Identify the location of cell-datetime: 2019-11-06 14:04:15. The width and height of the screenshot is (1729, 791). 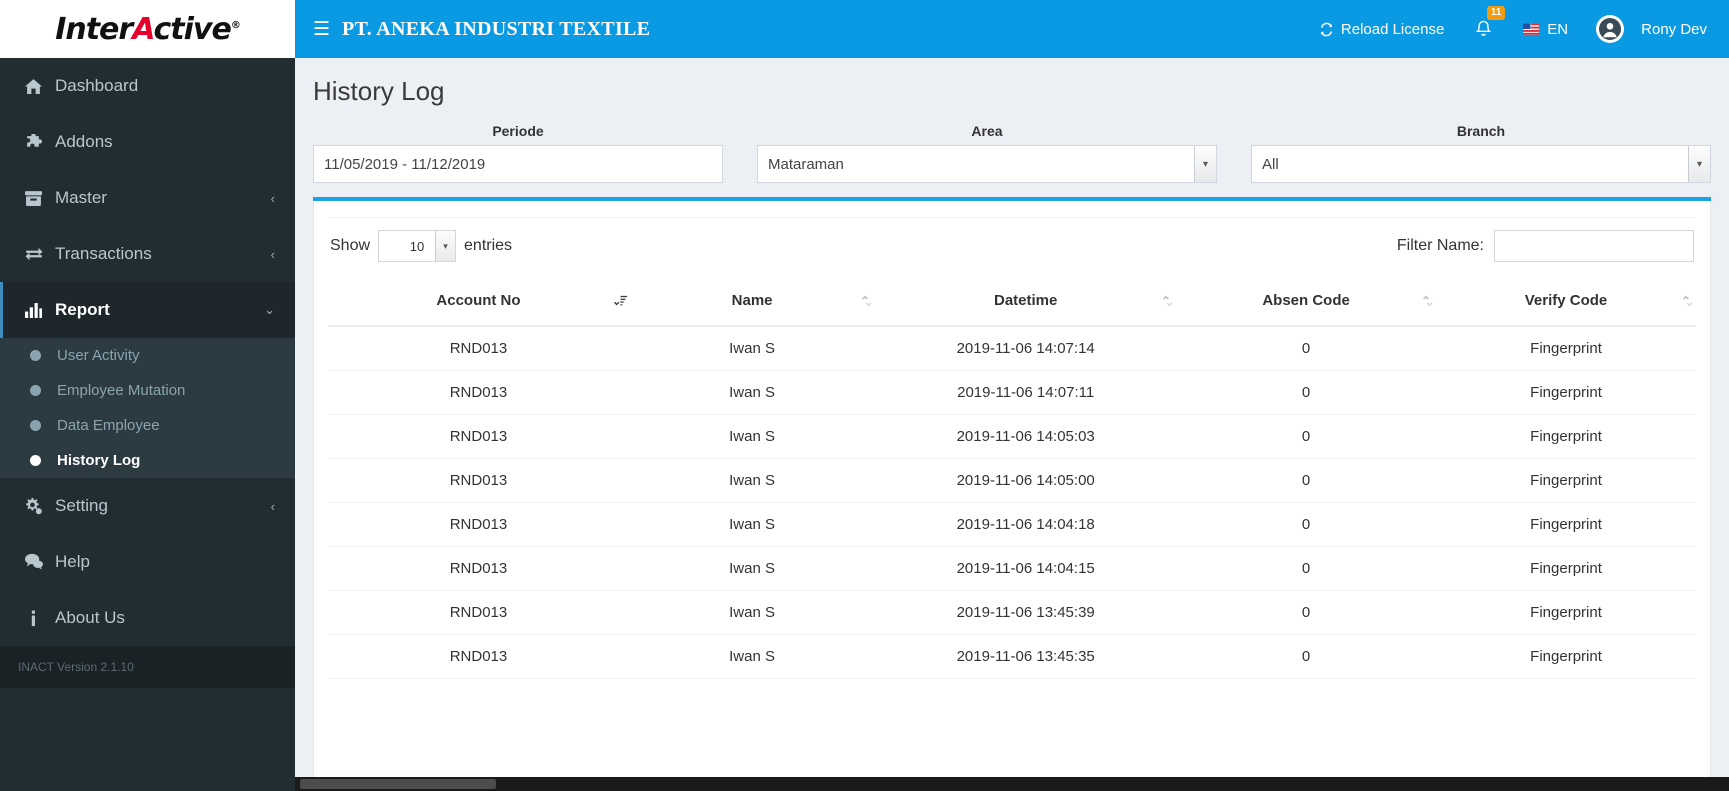
(1026, 568).